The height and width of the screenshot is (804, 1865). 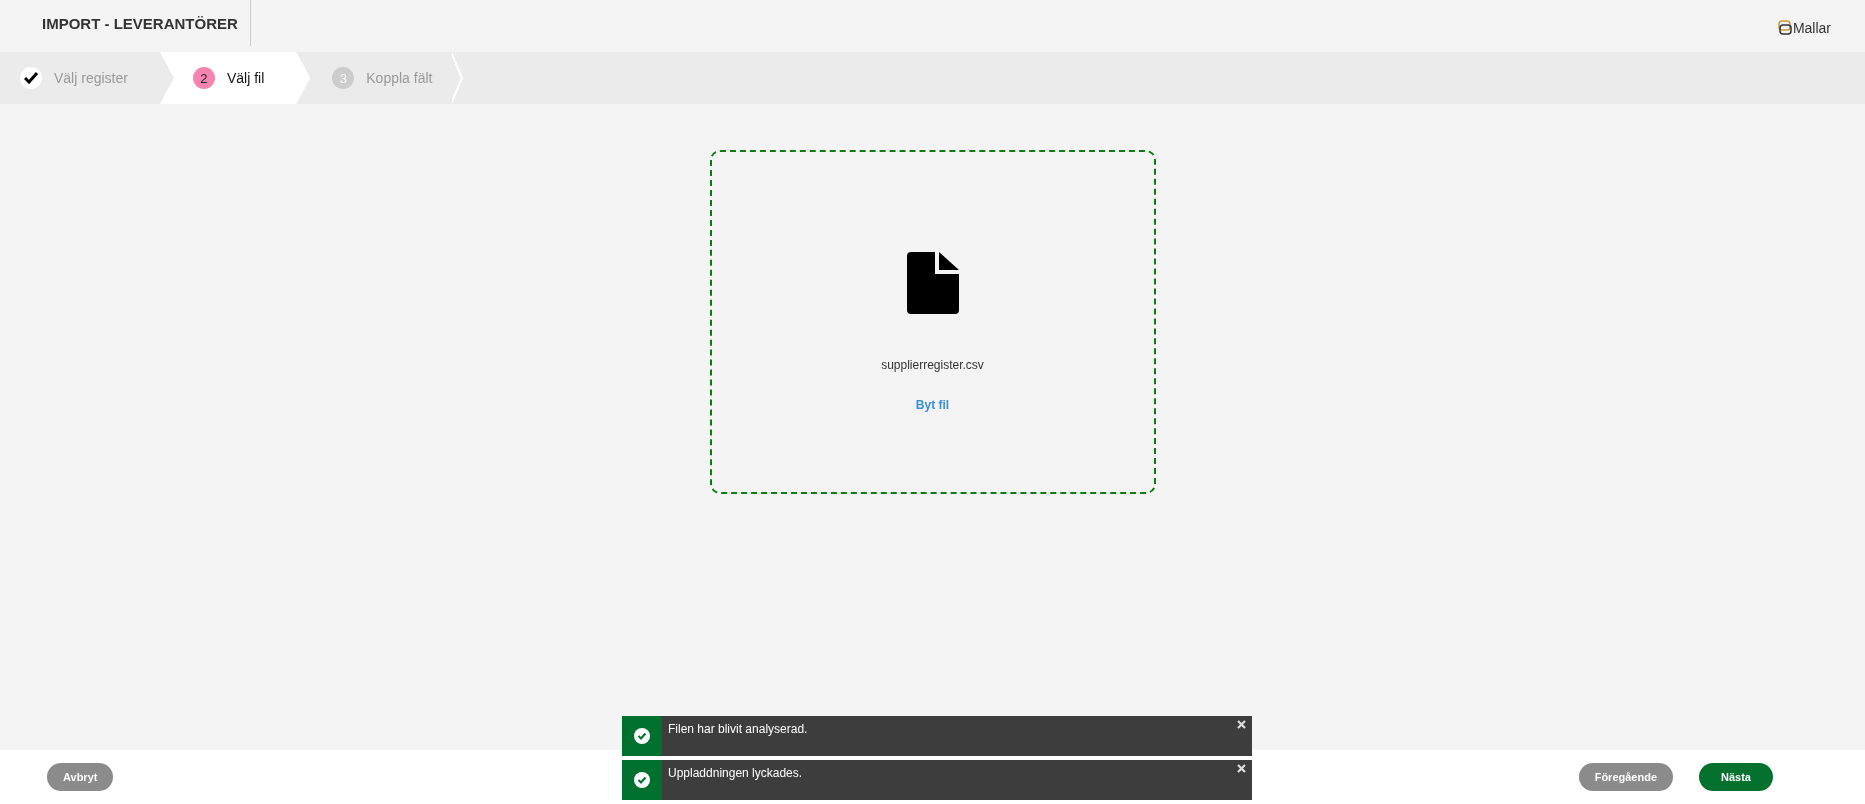 What do you see at coordinates (735, 773) in the screenshot?
I see `toast-message: Uppladdningen lyckades.` at bounding box center [735, 773].